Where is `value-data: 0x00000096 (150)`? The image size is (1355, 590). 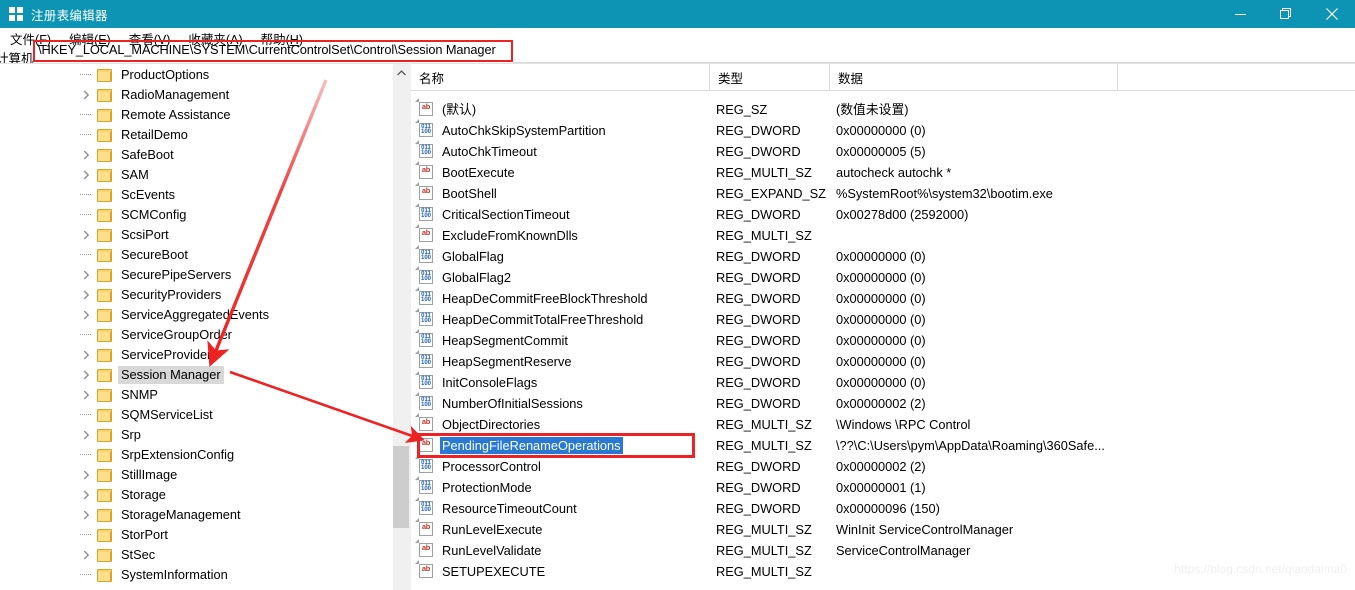
value-data: 0x00000096 (150) is located at coordinates (888, 508).